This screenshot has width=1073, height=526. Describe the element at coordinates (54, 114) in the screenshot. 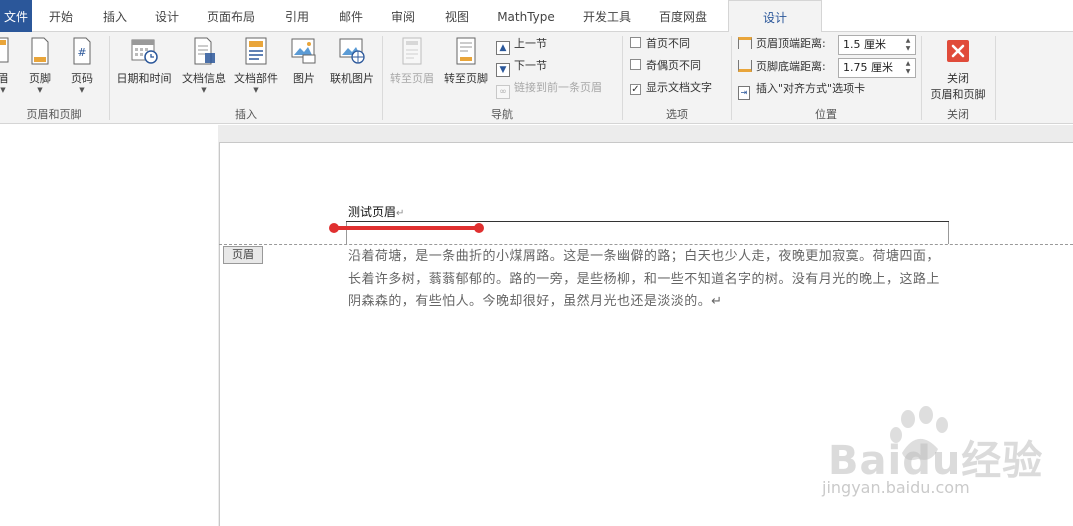

I see `group-label-header-footer: 页眉和页脚` at that location.